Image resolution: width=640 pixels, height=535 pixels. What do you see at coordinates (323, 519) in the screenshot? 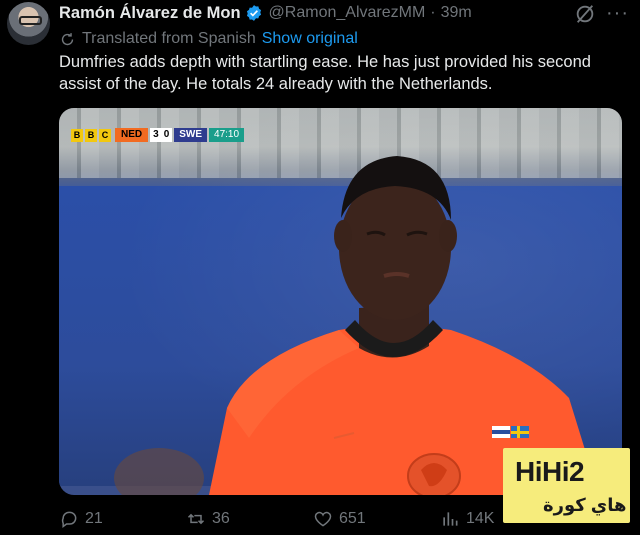
I see `heart-icon` at bounding box center [323, 519].